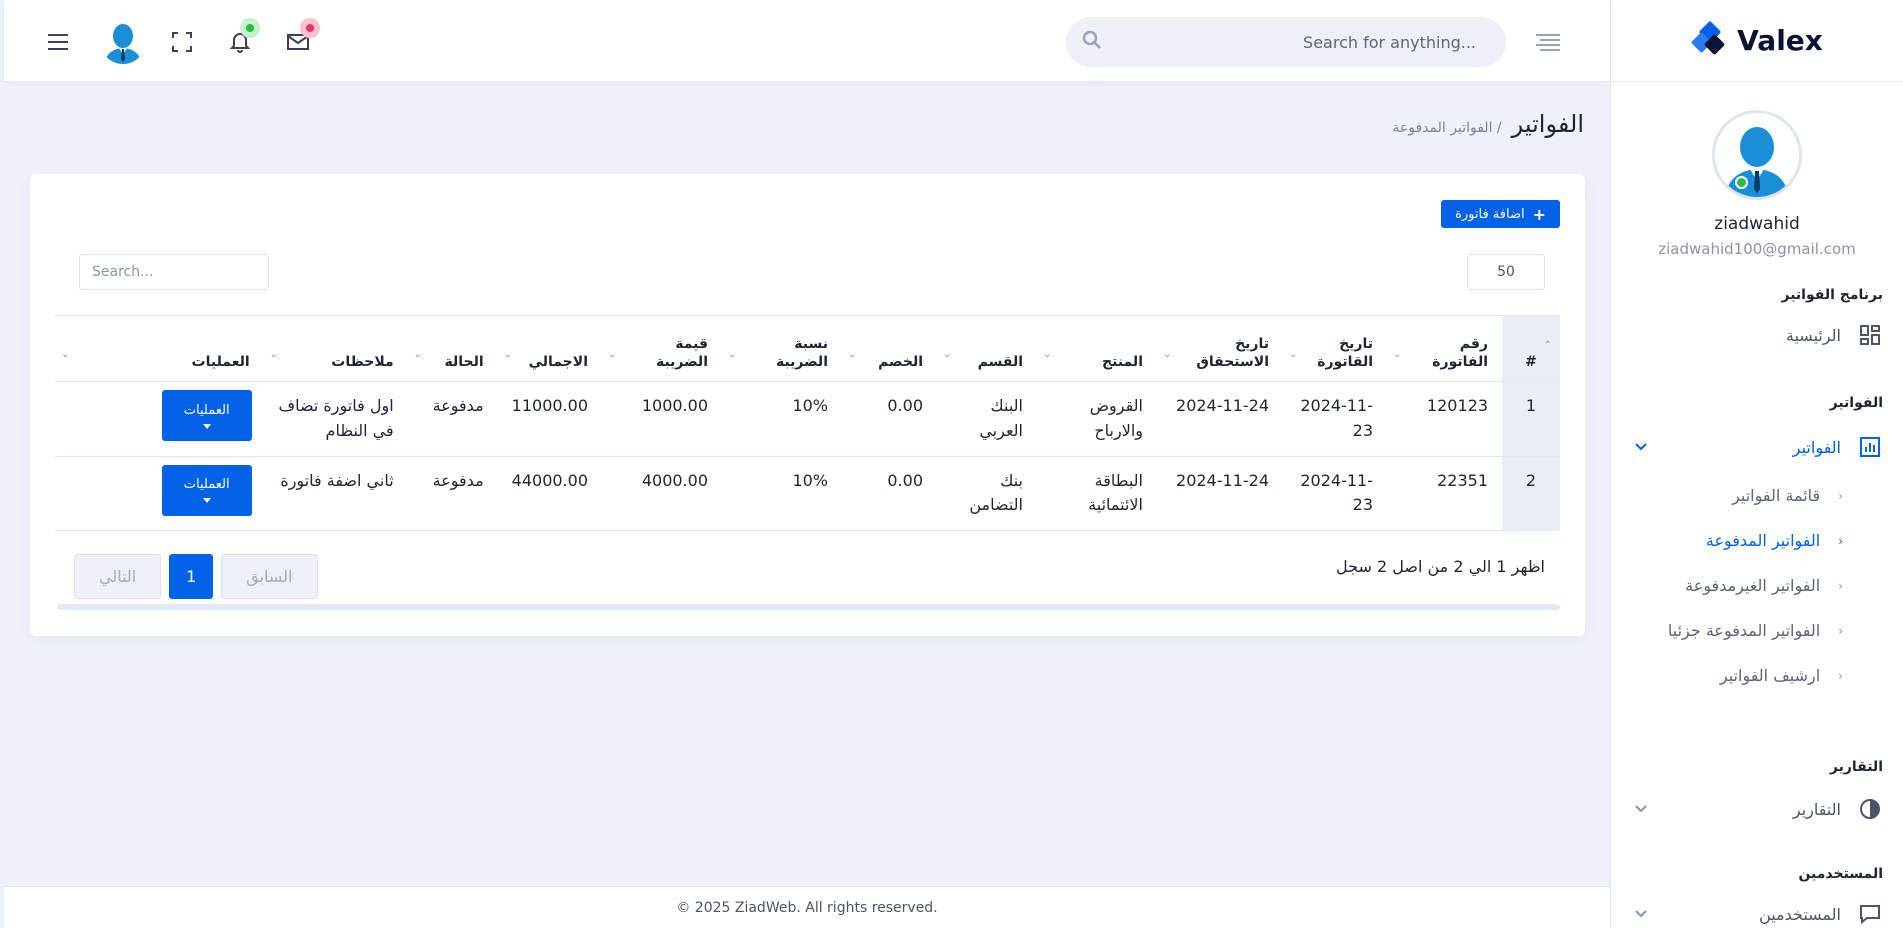 This screenshot has height=928, width=1903. I want to click on column-header-section: القسم ⌄, so click(987, 348).